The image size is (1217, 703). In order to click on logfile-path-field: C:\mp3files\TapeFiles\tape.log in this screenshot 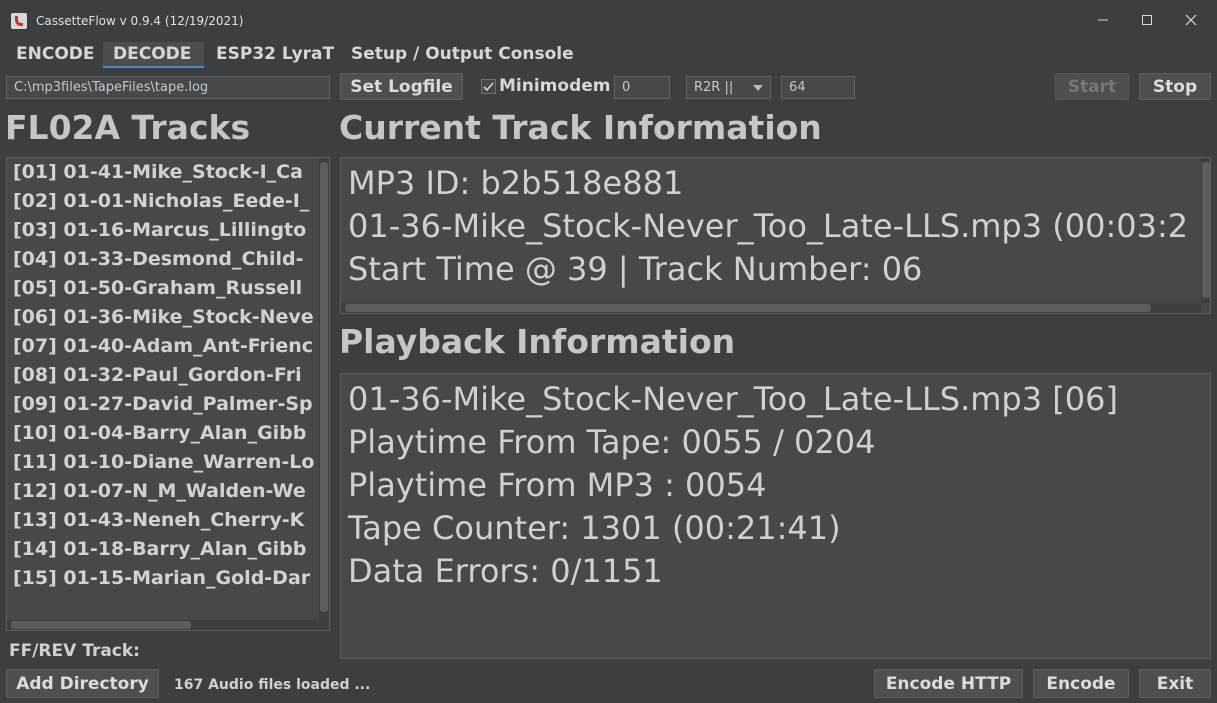, I will do `click(168, 87)`.